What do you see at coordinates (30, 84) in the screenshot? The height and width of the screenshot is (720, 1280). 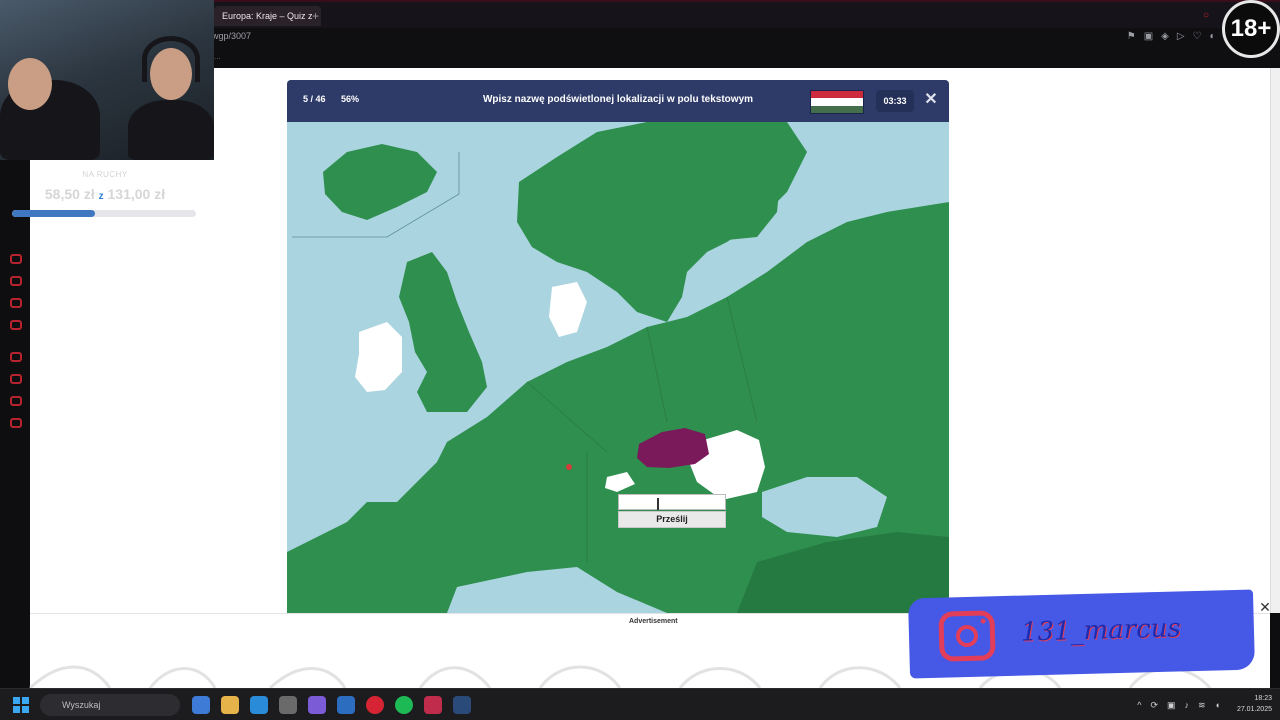 I see `streamer-left-face` at bounding box center [30, 84].